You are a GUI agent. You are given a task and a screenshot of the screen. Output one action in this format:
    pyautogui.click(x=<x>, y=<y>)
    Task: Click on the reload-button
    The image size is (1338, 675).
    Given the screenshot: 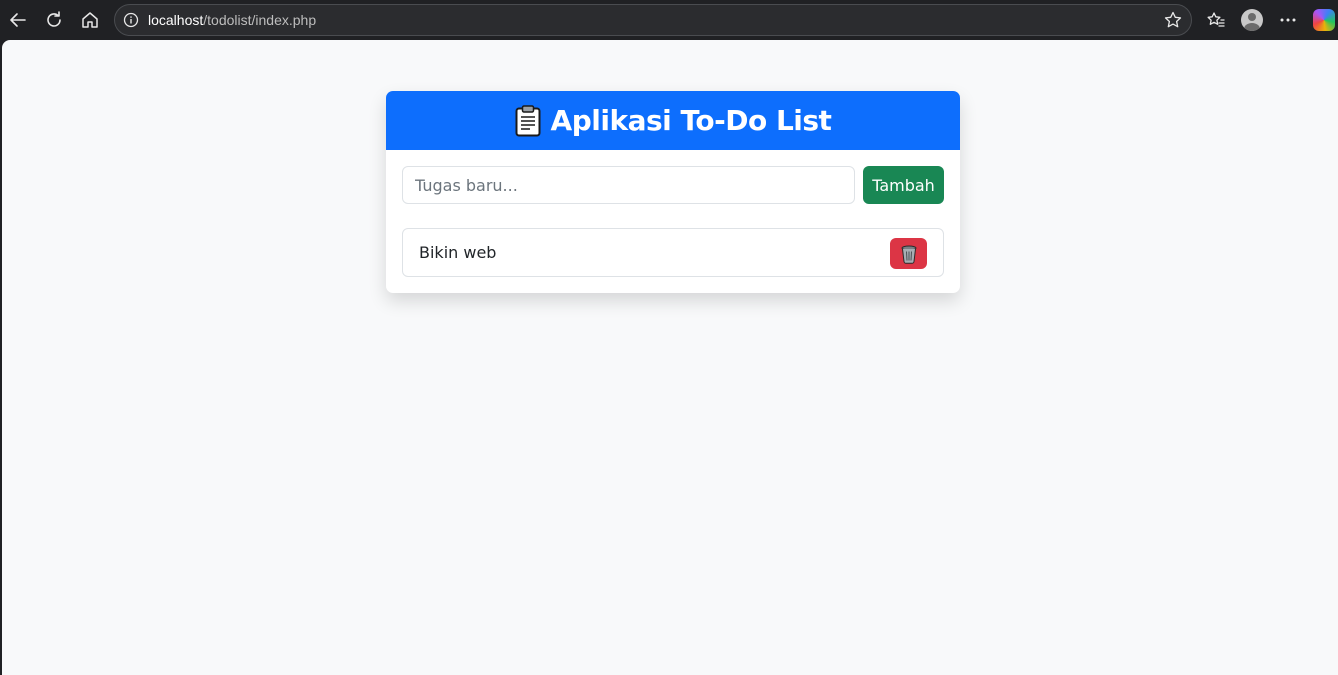 What is the action you would take?
    pyautogui.click(x=54, y=20)
    